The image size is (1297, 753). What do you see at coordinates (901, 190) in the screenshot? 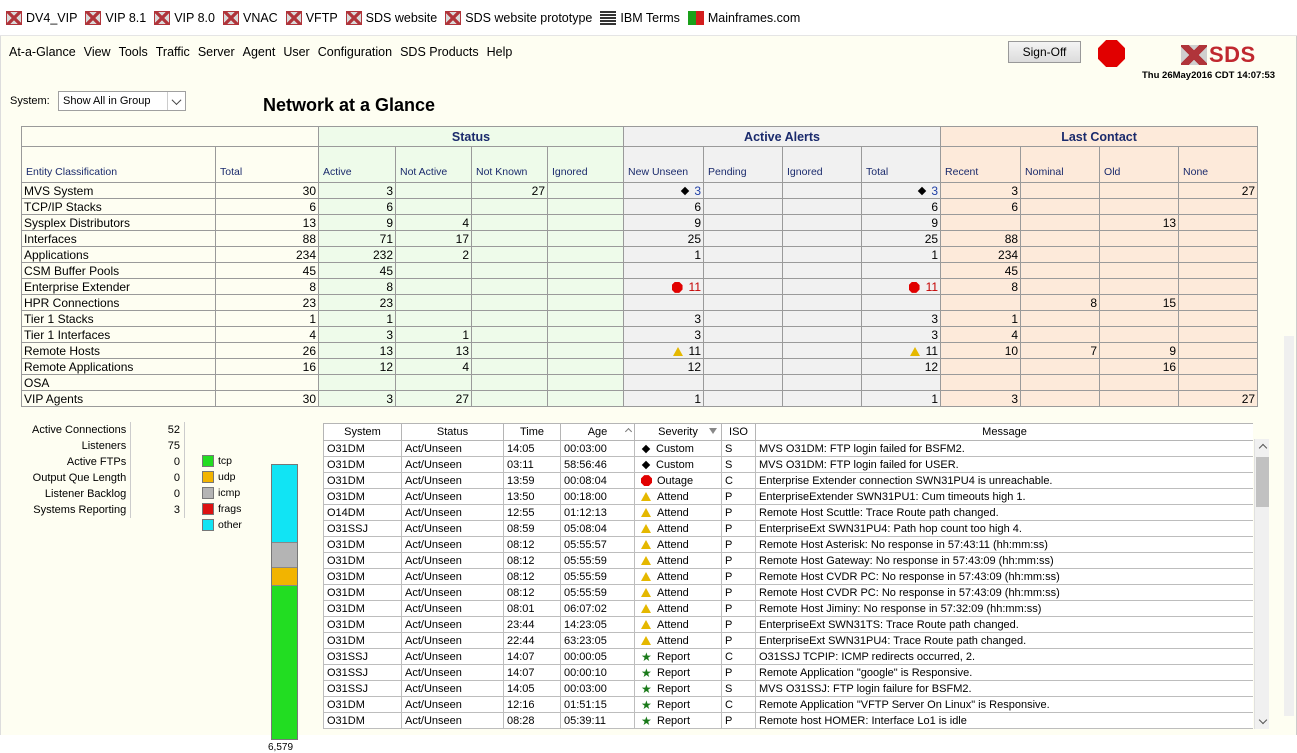
I see `cell-al-total: 3` at bounding box center [901, 190].